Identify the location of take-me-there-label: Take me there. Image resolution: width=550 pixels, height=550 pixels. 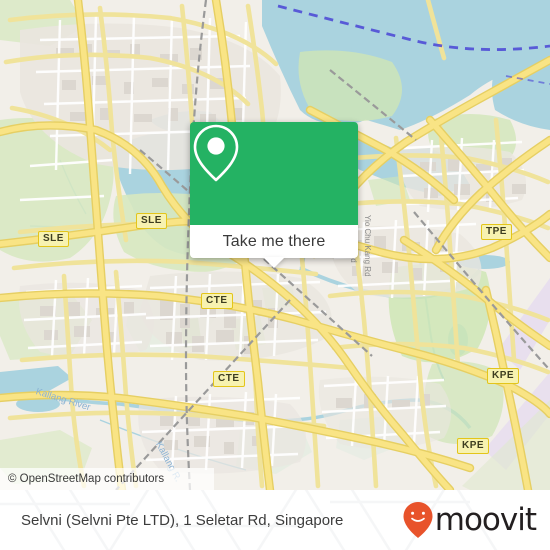
(274, 241).